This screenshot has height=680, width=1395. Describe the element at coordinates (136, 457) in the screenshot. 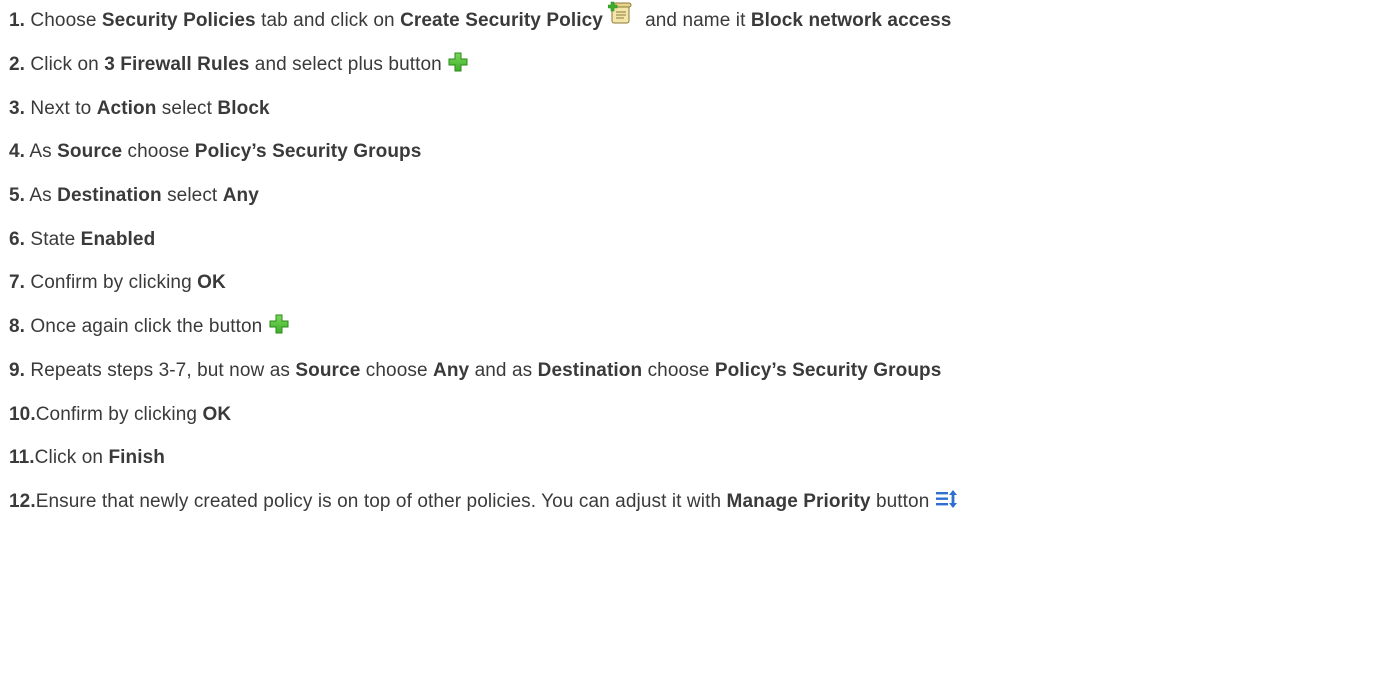

I see `step-keyword: Finish` at that location.